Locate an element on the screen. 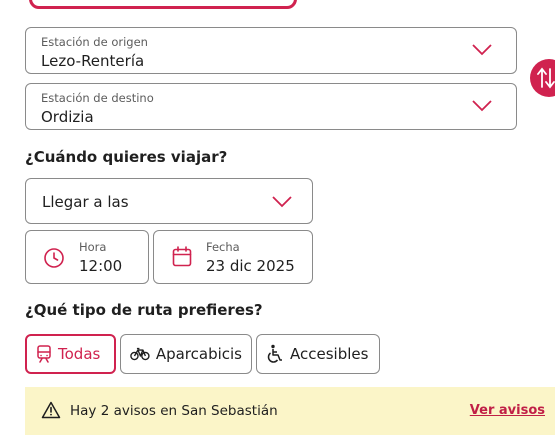  route-option-accessible-label: Accesibles is located at coordinates (329, 354).